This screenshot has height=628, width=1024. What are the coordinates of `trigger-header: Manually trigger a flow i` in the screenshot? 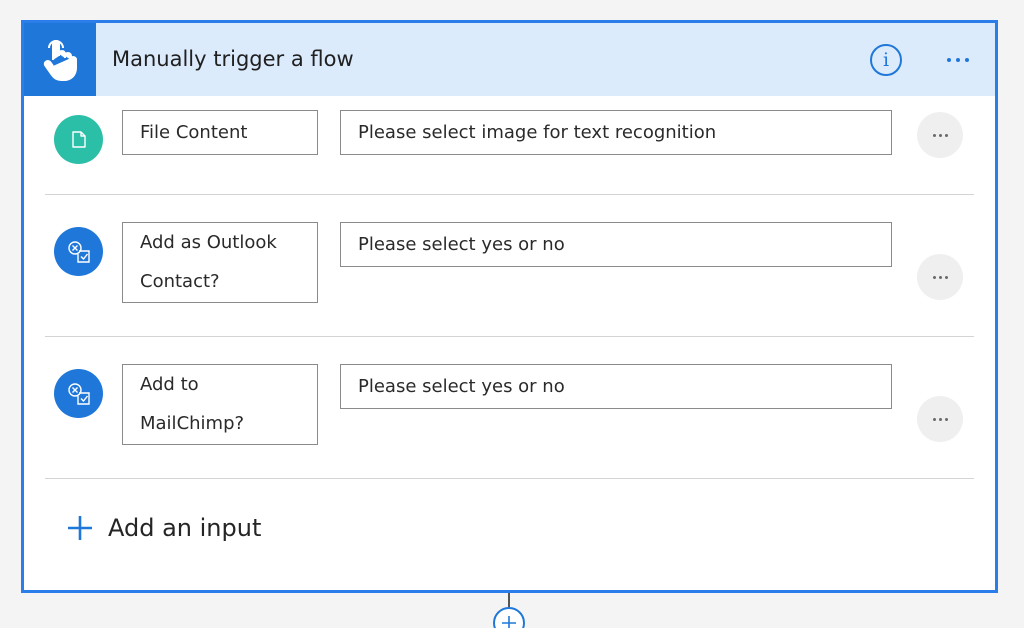 It's located at (509, 59).